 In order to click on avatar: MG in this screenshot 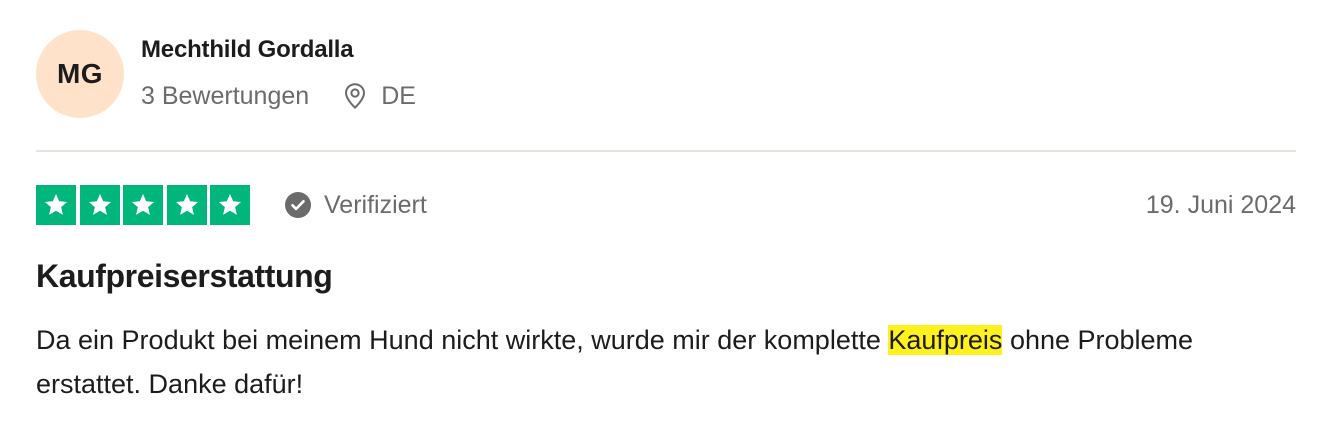, I will do `click(80, 74)`.